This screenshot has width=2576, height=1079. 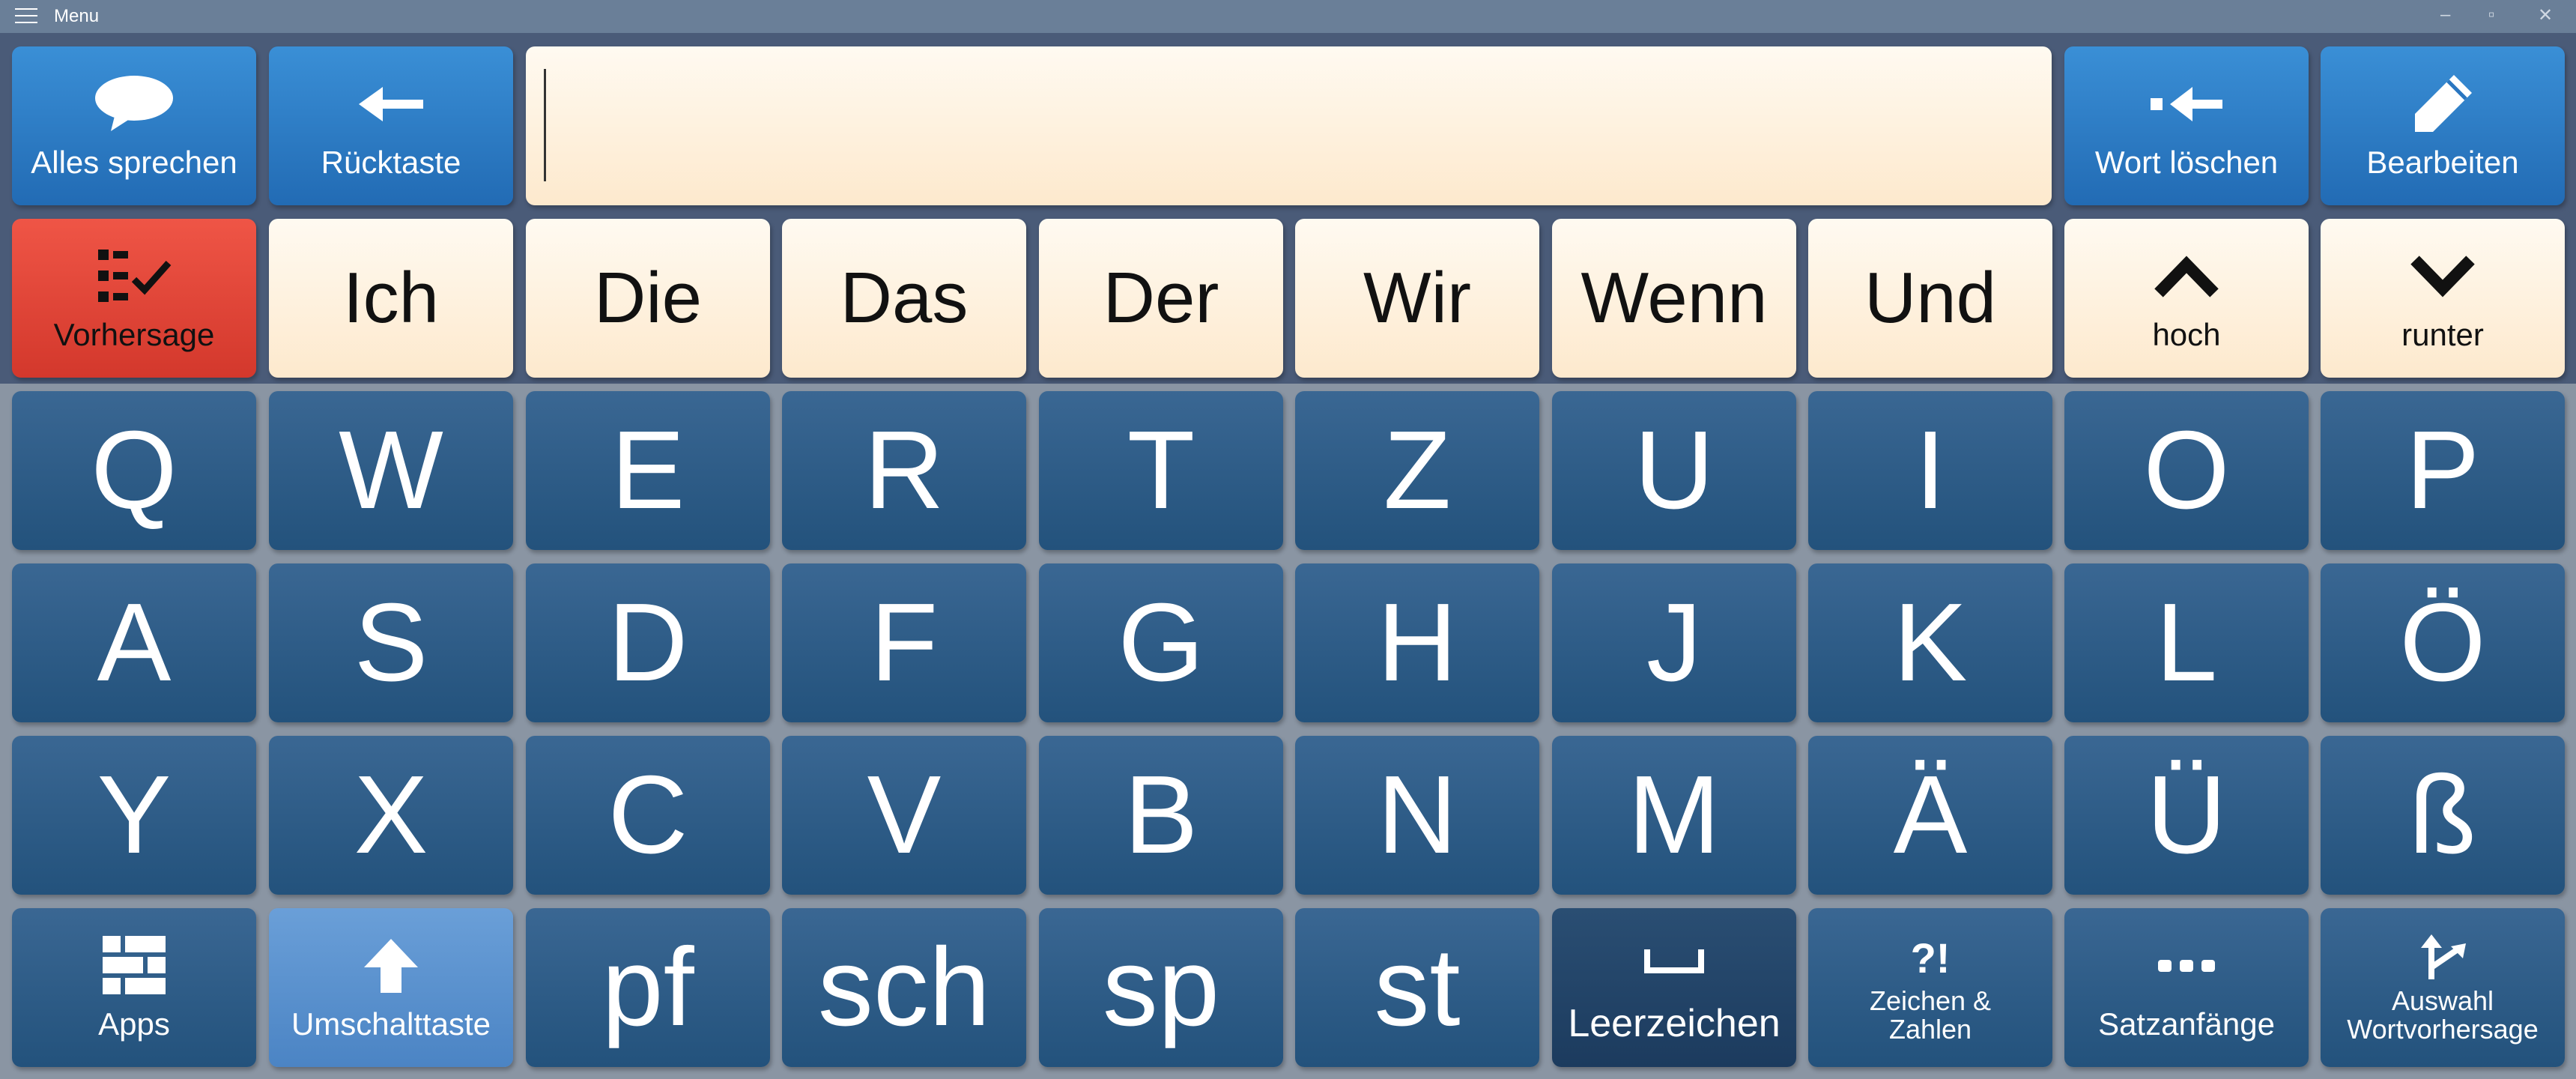 I want to click on key-v: V, so click(x=904, y=815).